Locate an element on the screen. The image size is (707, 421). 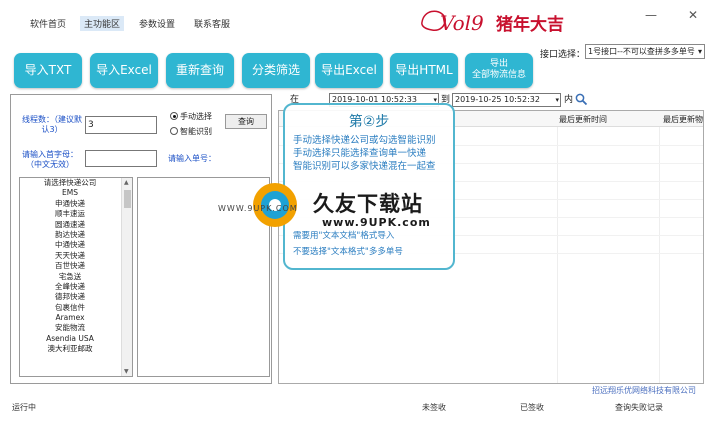
courier-list-item: EMS is located at coordinates (76, 193).